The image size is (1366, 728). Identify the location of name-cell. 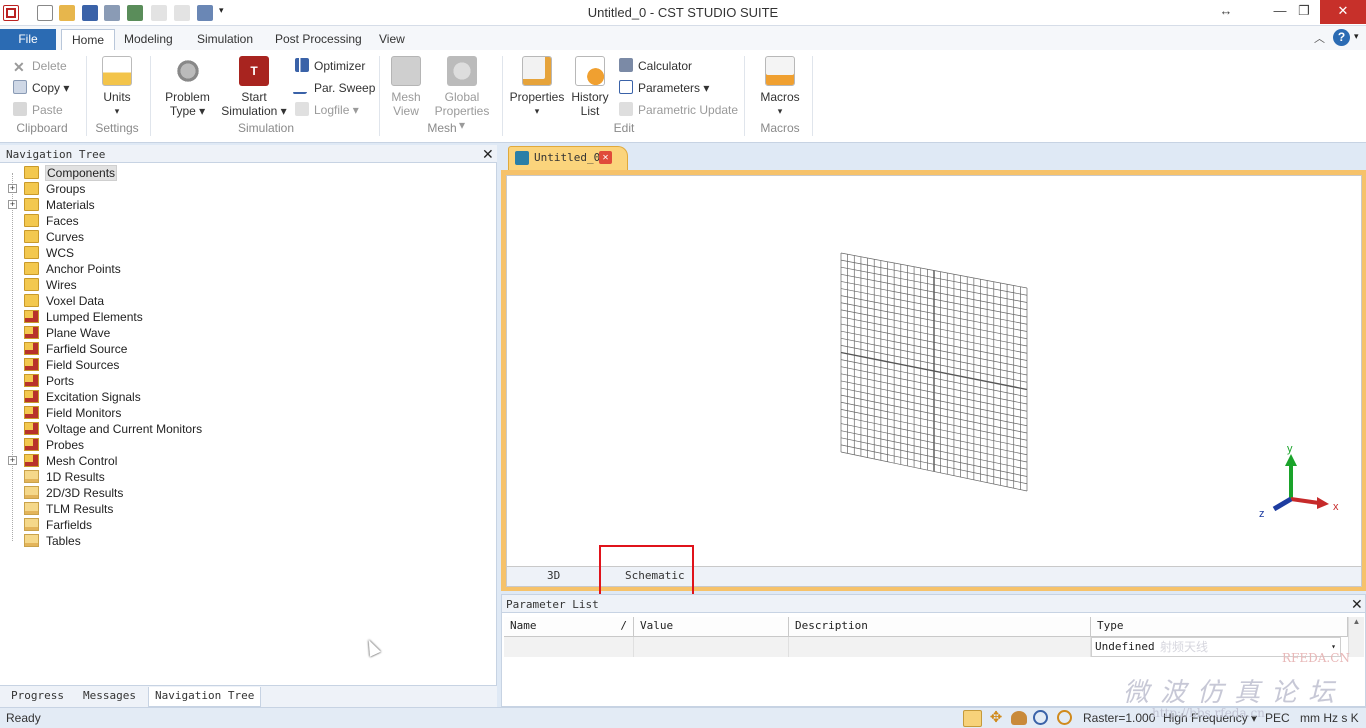
(569, 647).